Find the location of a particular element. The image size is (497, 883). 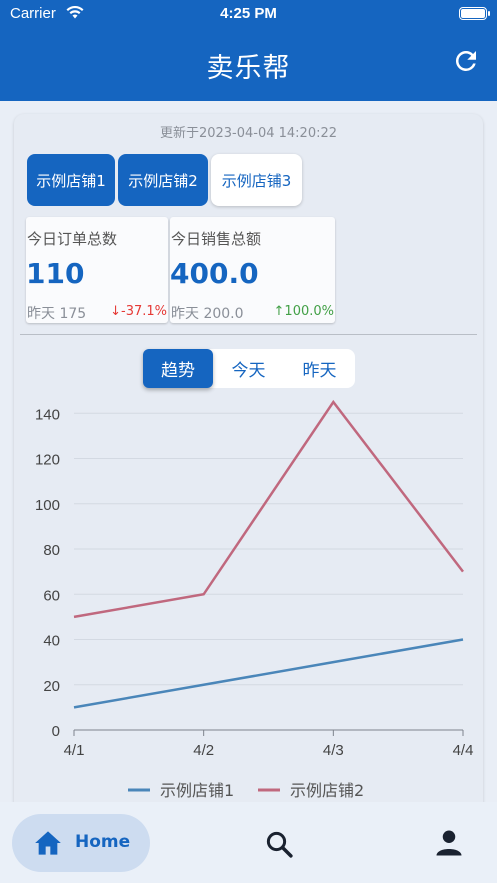

status-bar: Carrier 4:25 PM is located at coordinates (248, 14).